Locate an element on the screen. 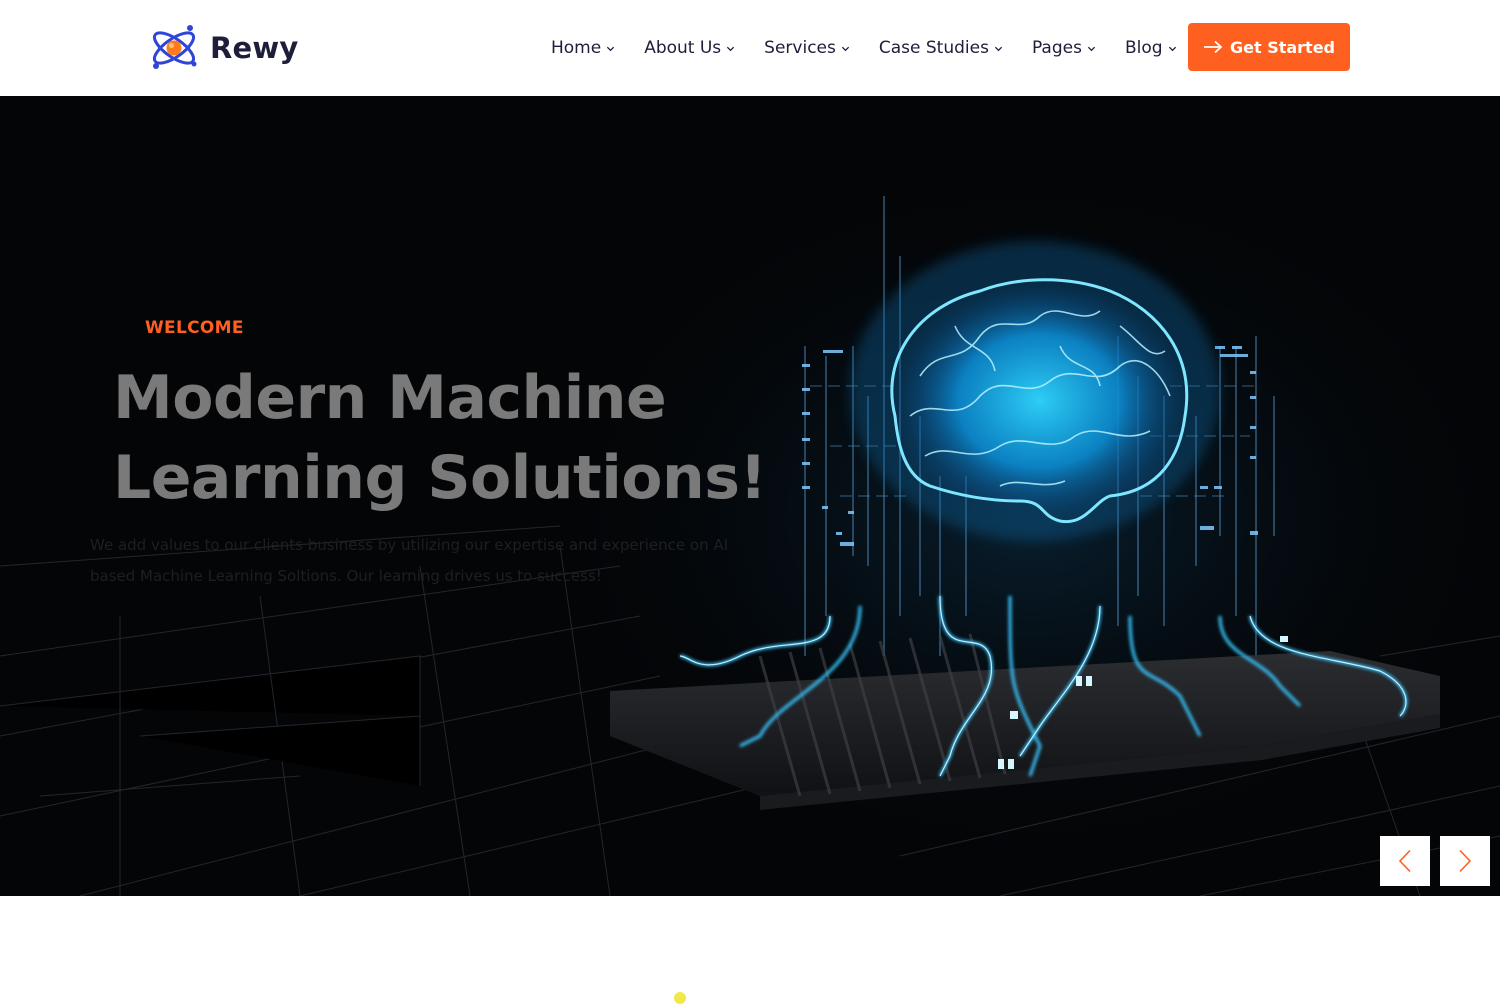 The image size is (1500, 1004). nav-item-about-us: About Us is located at coordinates (689, 48).